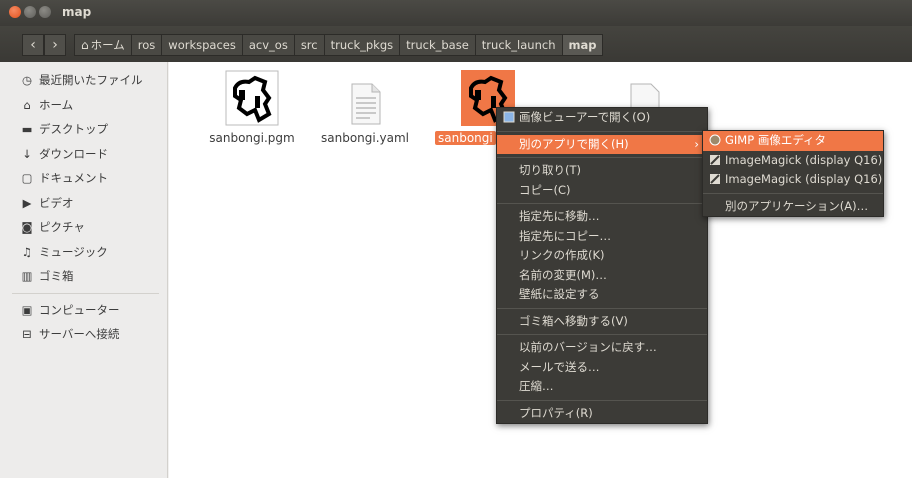 The image size is (912, 478). Describe the element at coordinates (33, 45) in the screenshot. I see `back-button: ‹` at that location.